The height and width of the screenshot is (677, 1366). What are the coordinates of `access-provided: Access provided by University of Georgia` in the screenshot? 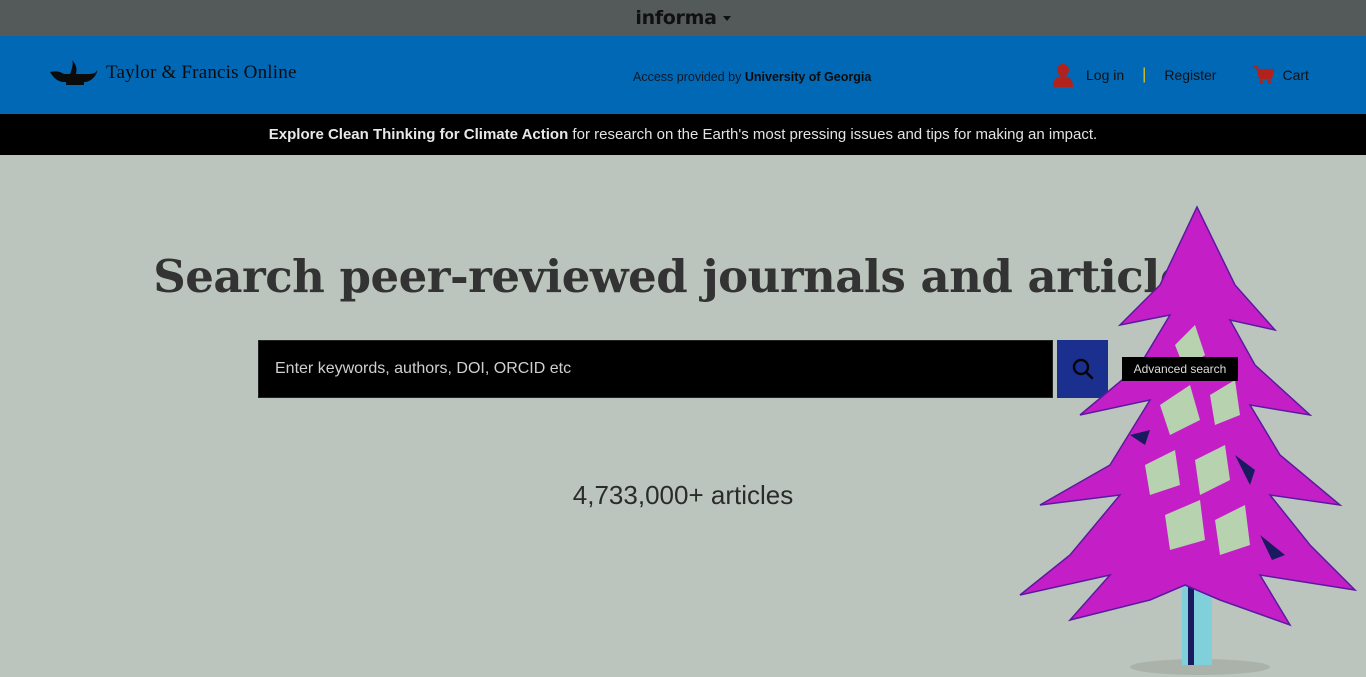 It's located at (752, 77).